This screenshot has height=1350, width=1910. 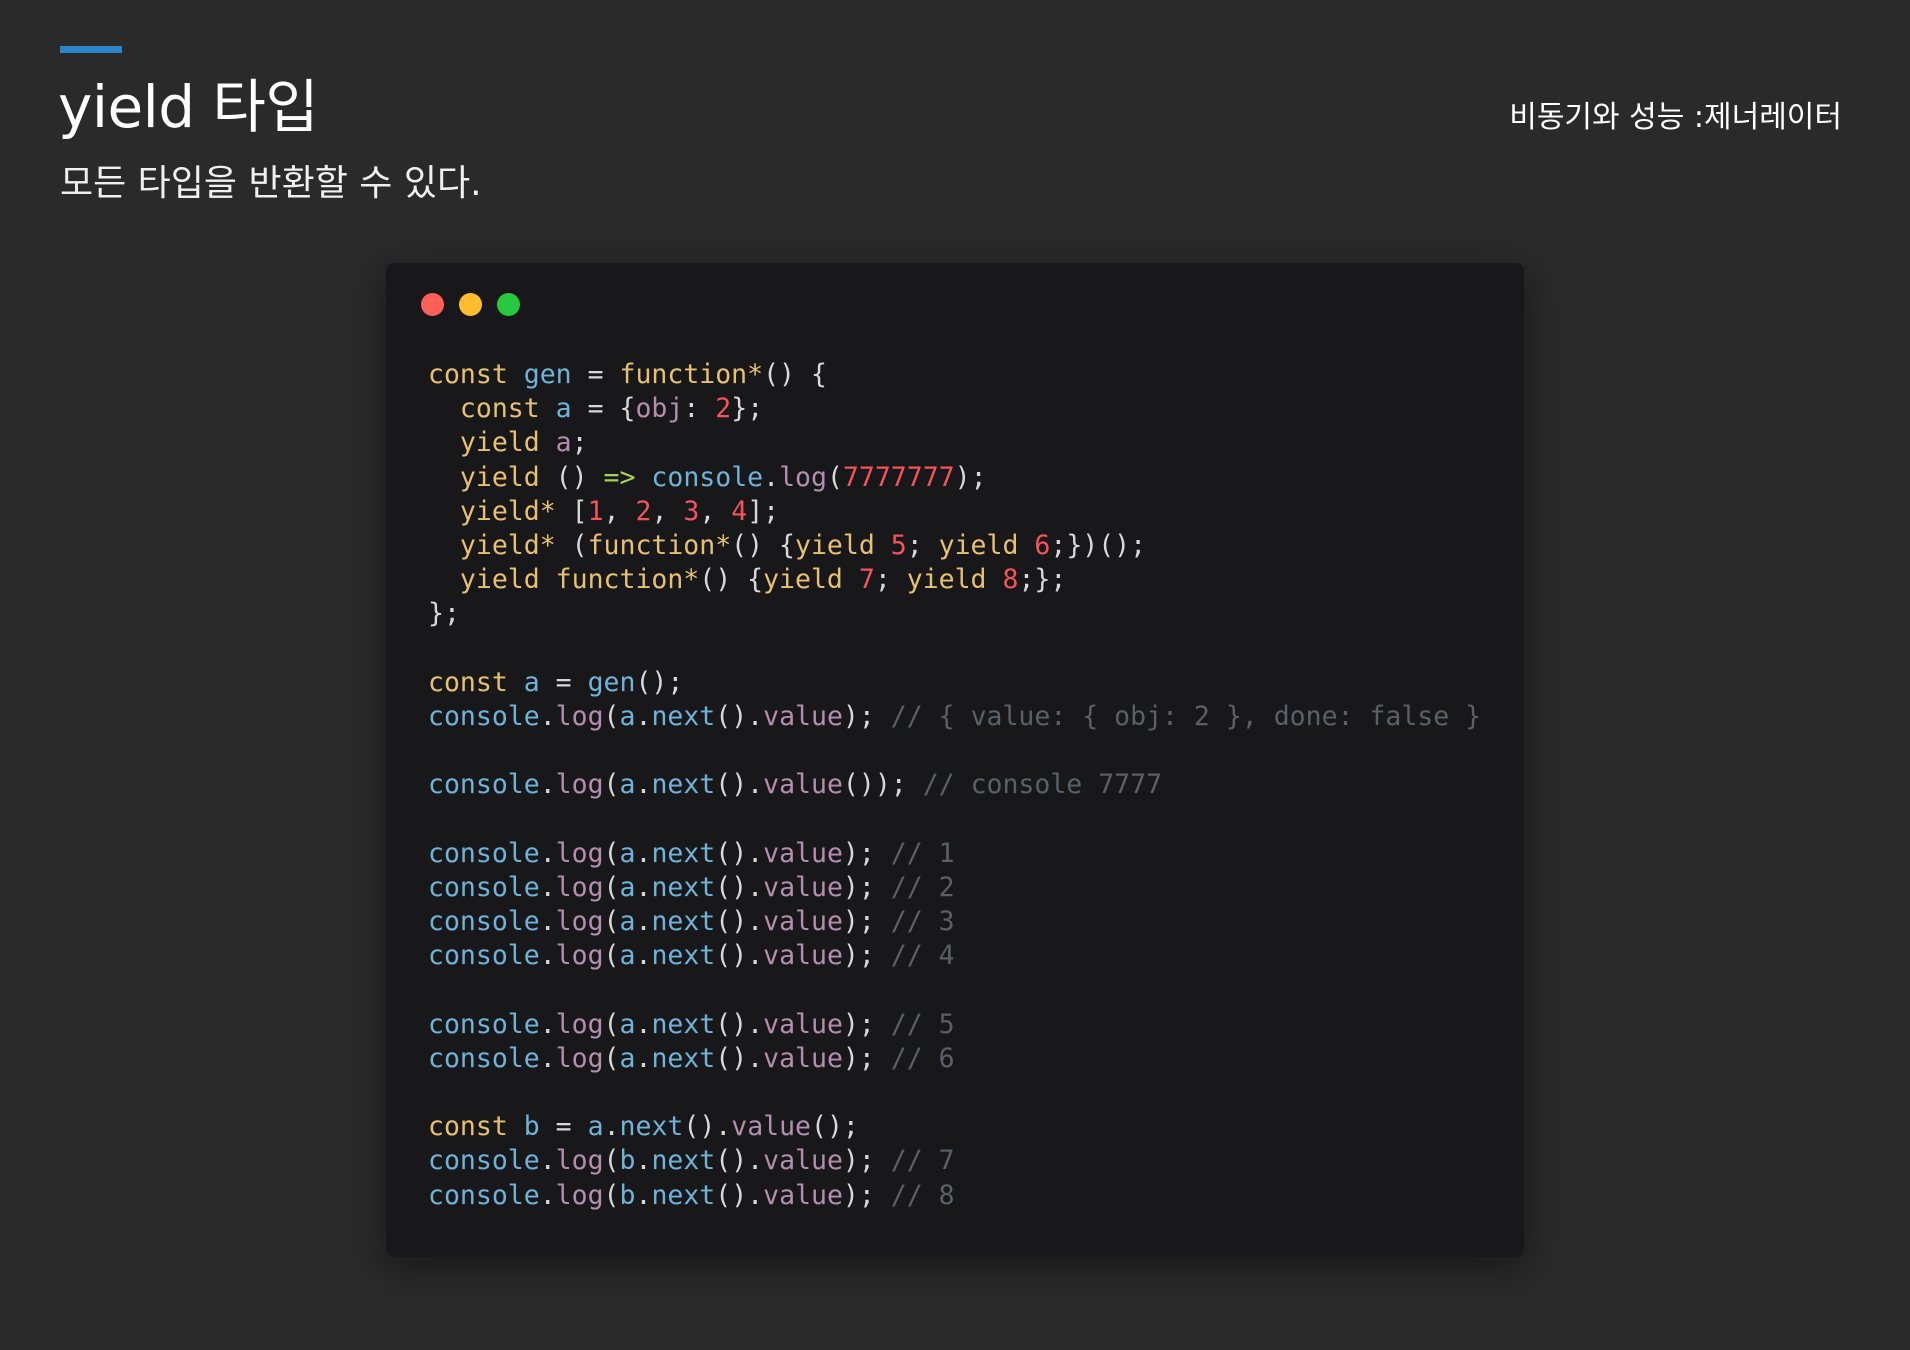 What do you see at coordinates (966, 1025) in the screenshot?
I see `code-line: console.log(a.next().value); // 5` at bounding box center [966, 1025].